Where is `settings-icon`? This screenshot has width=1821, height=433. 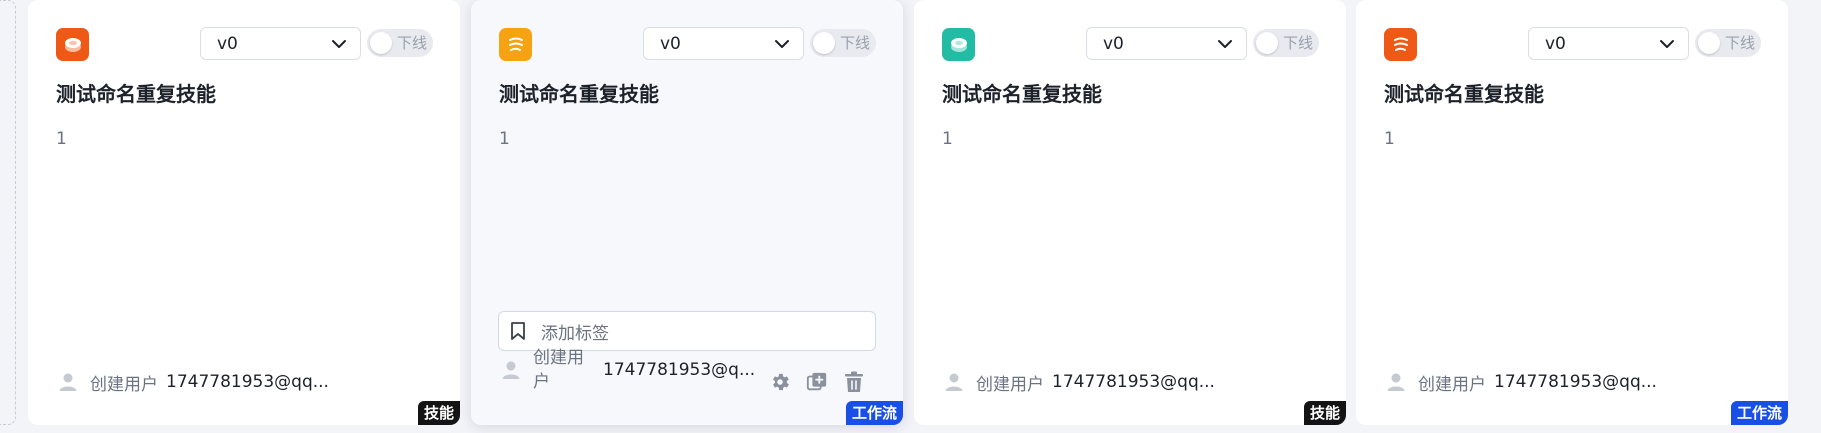 settings-icon is located at coordinates (780, 382).